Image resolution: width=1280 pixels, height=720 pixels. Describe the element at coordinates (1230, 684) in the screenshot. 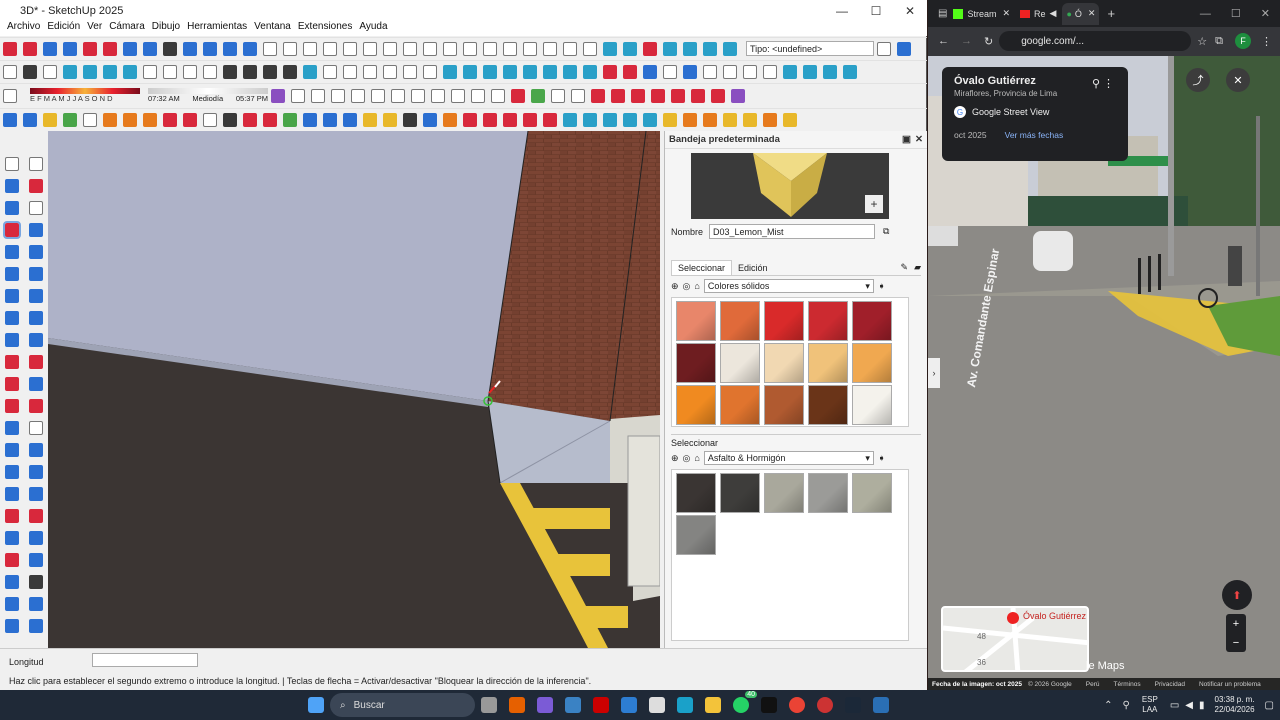

I see `footer-report: Notificar un problema` at that location.